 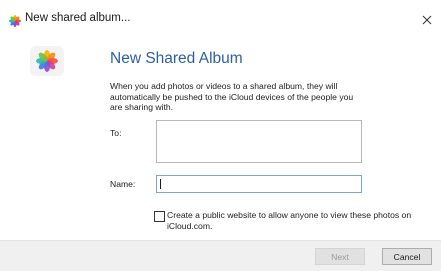 I want to click on photos-app-icon, so click(x=47, y=61).